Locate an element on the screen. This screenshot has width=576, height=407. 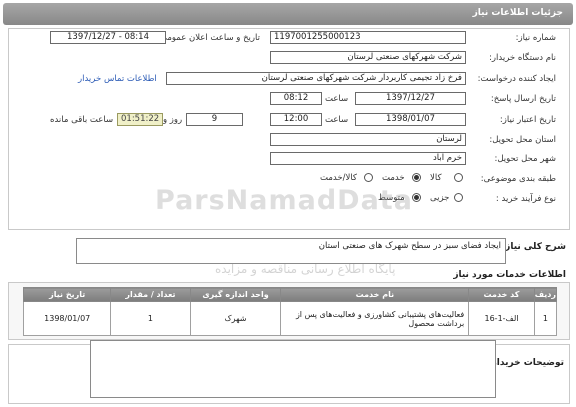
answer-time-field: 08:12 is located at coordinates (296, 98).